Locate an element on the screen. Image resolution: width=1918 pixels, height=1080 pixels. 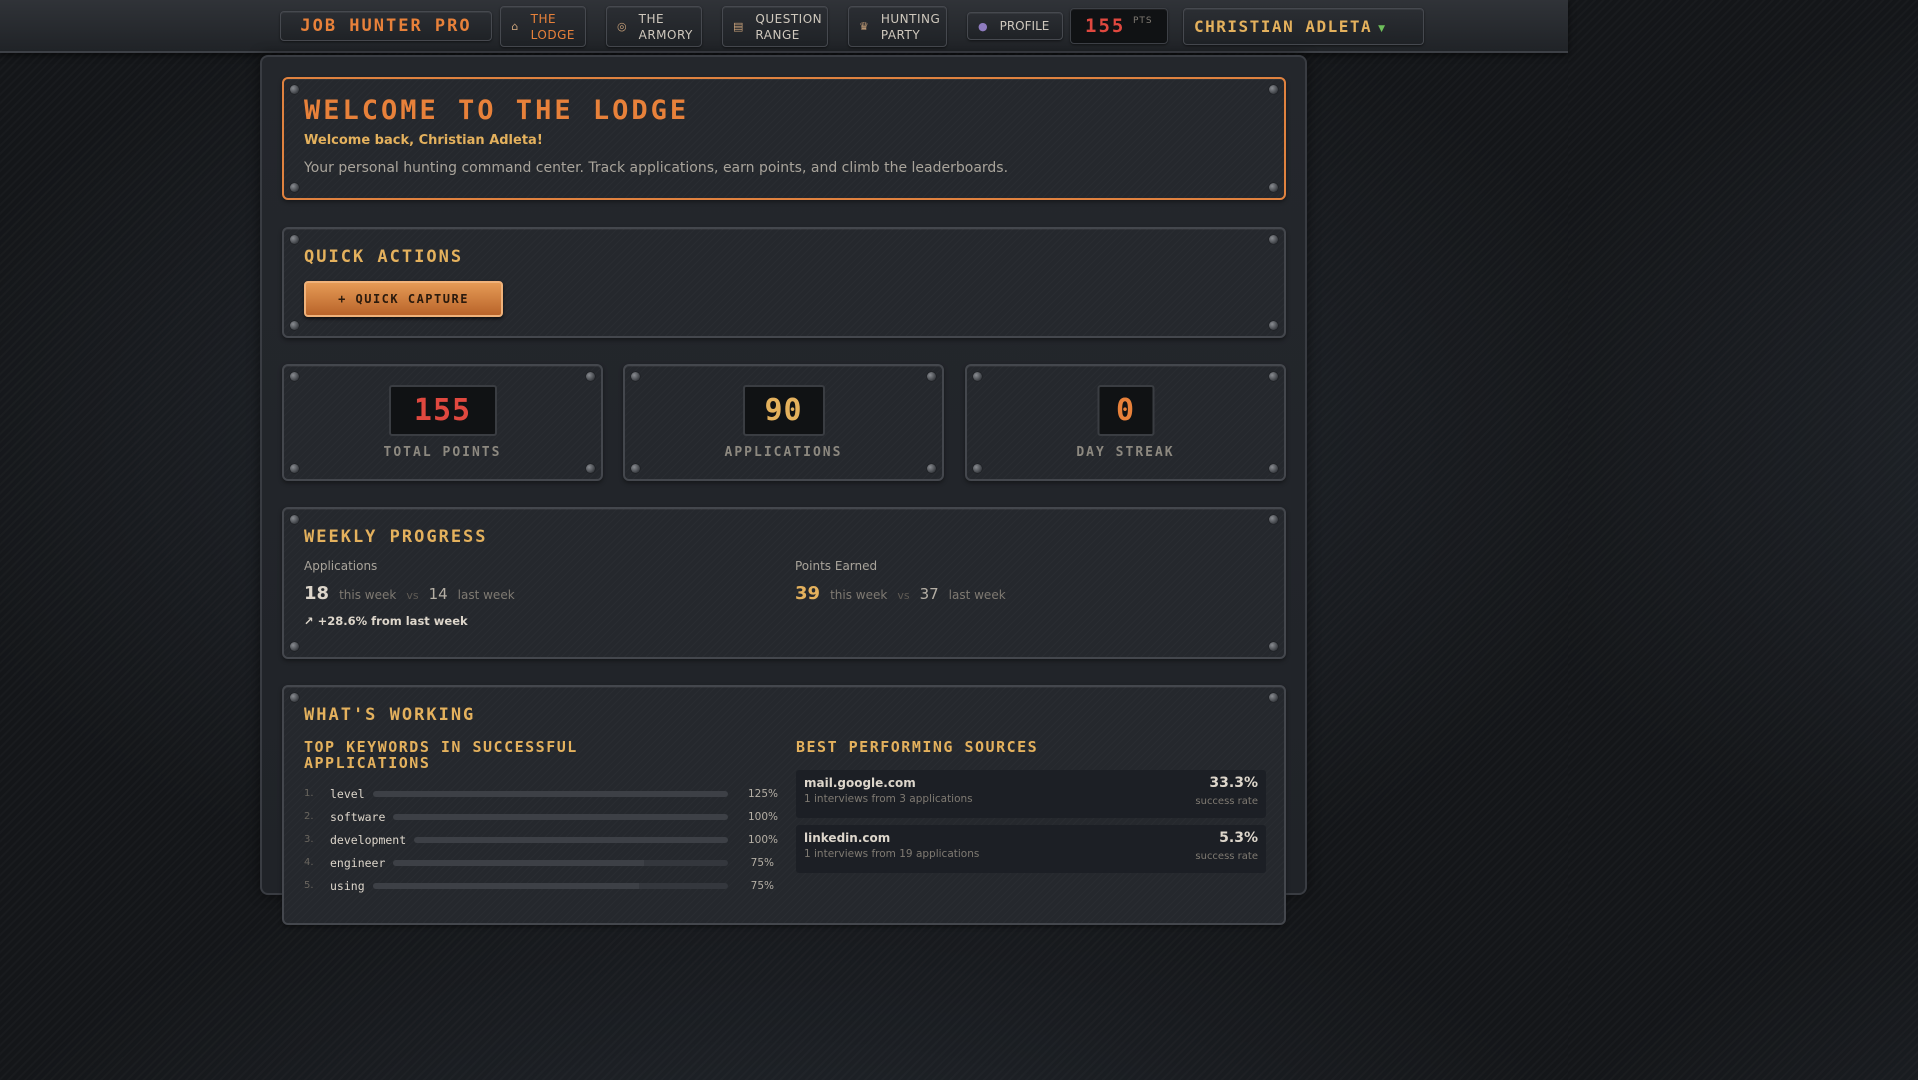
brand-logo: JOB HUNTER PRO is located at coordinates (386, 26).